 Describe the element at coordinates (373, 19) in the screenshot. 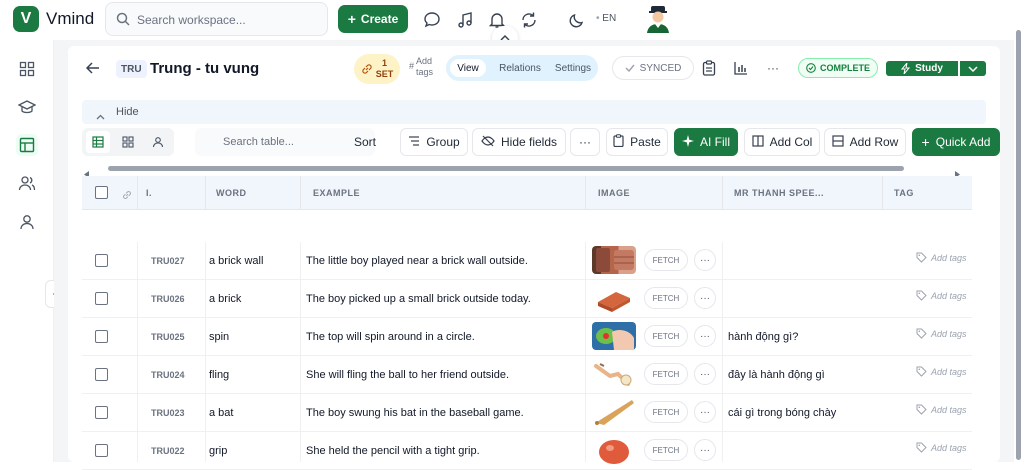

I see `create-button: + Create` at that location.